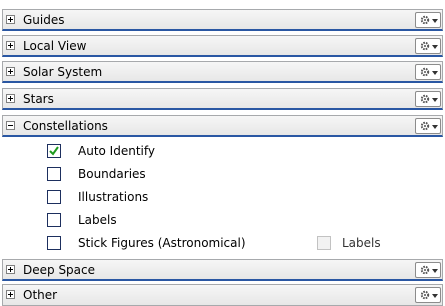  I want to click on section-header-constellations: Constellations, so click(222, 126).